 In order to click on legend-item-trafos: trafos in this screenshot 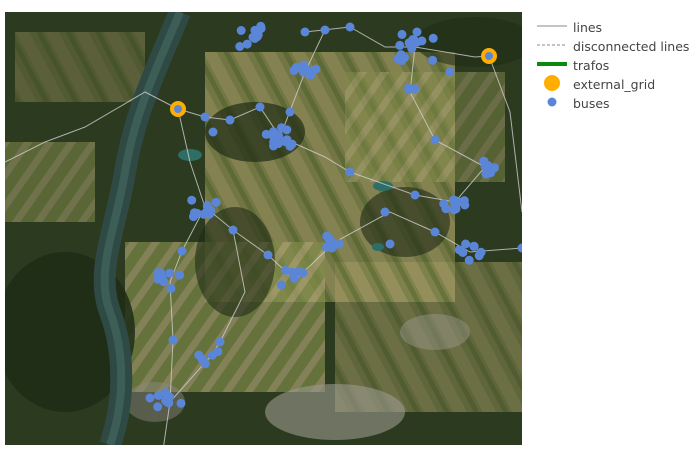, I will do `click(616, 65)`.